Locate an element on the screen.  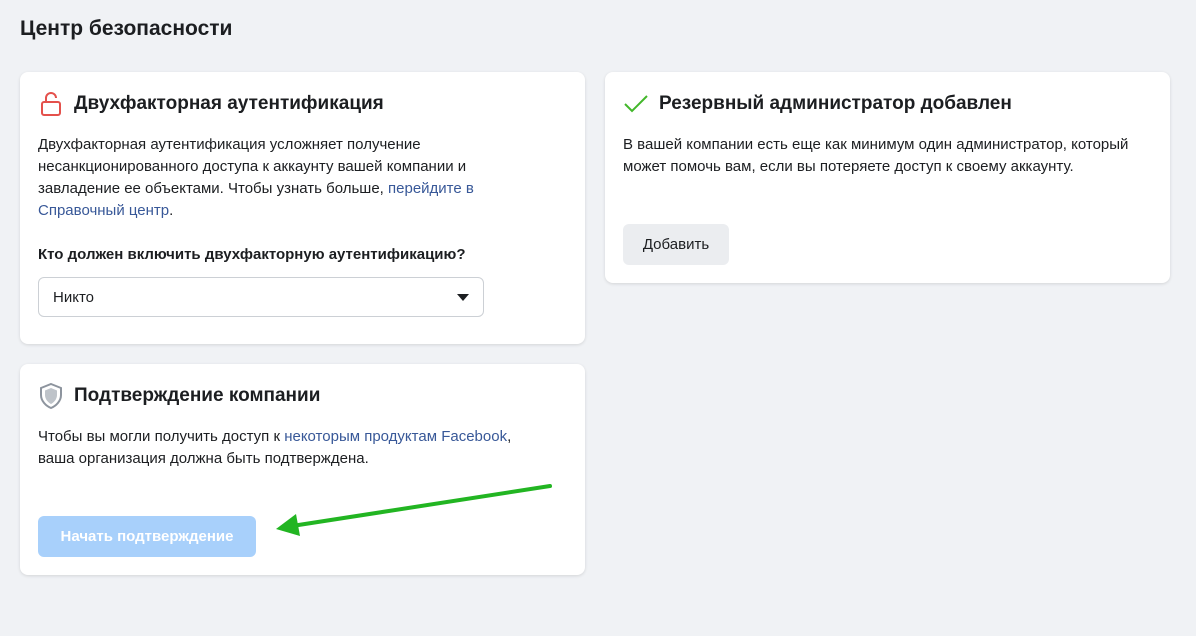
unlocked-padlock-icon is located at coordinates (51, 104).